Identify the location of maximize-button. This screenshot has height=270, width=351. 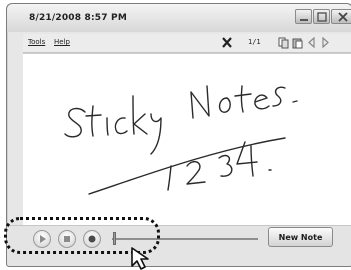
(321, 16).